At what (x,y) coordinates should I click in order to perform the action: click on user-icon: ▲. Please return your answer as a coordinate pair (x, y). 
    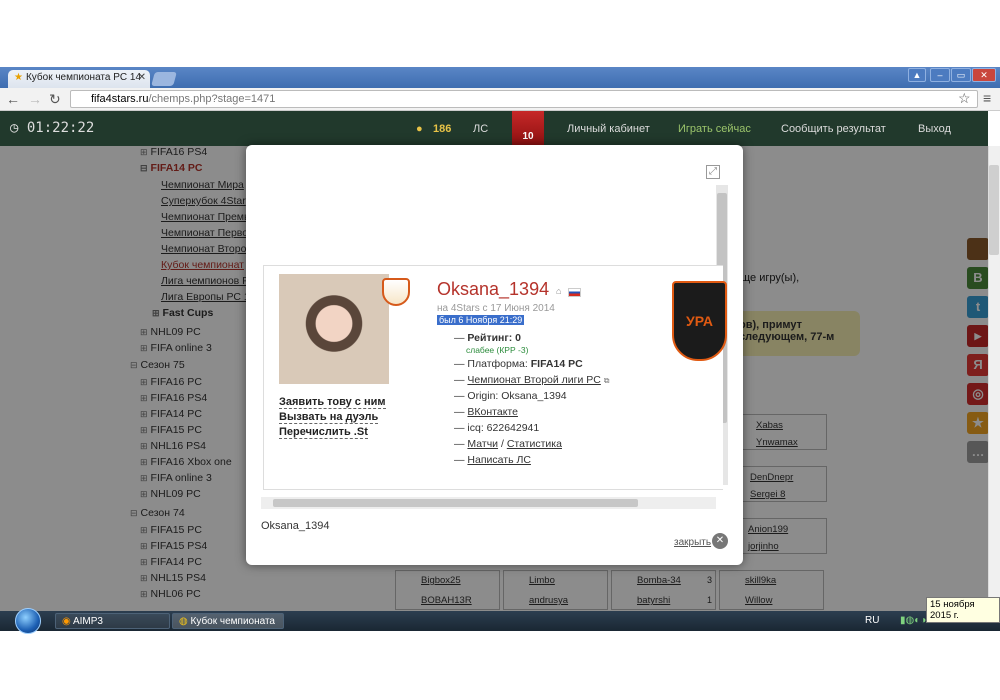
    Looking at the image, I should click on (917, 75).